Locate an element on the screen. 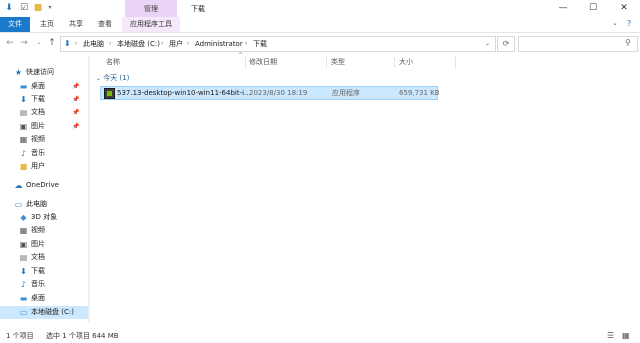 The width and height of the screenshot is (640, 343). title-bar: ⬇ ☑ ■ ▾ 管理 下载 — ☐ ✕ is located at coordinates (320, 8).